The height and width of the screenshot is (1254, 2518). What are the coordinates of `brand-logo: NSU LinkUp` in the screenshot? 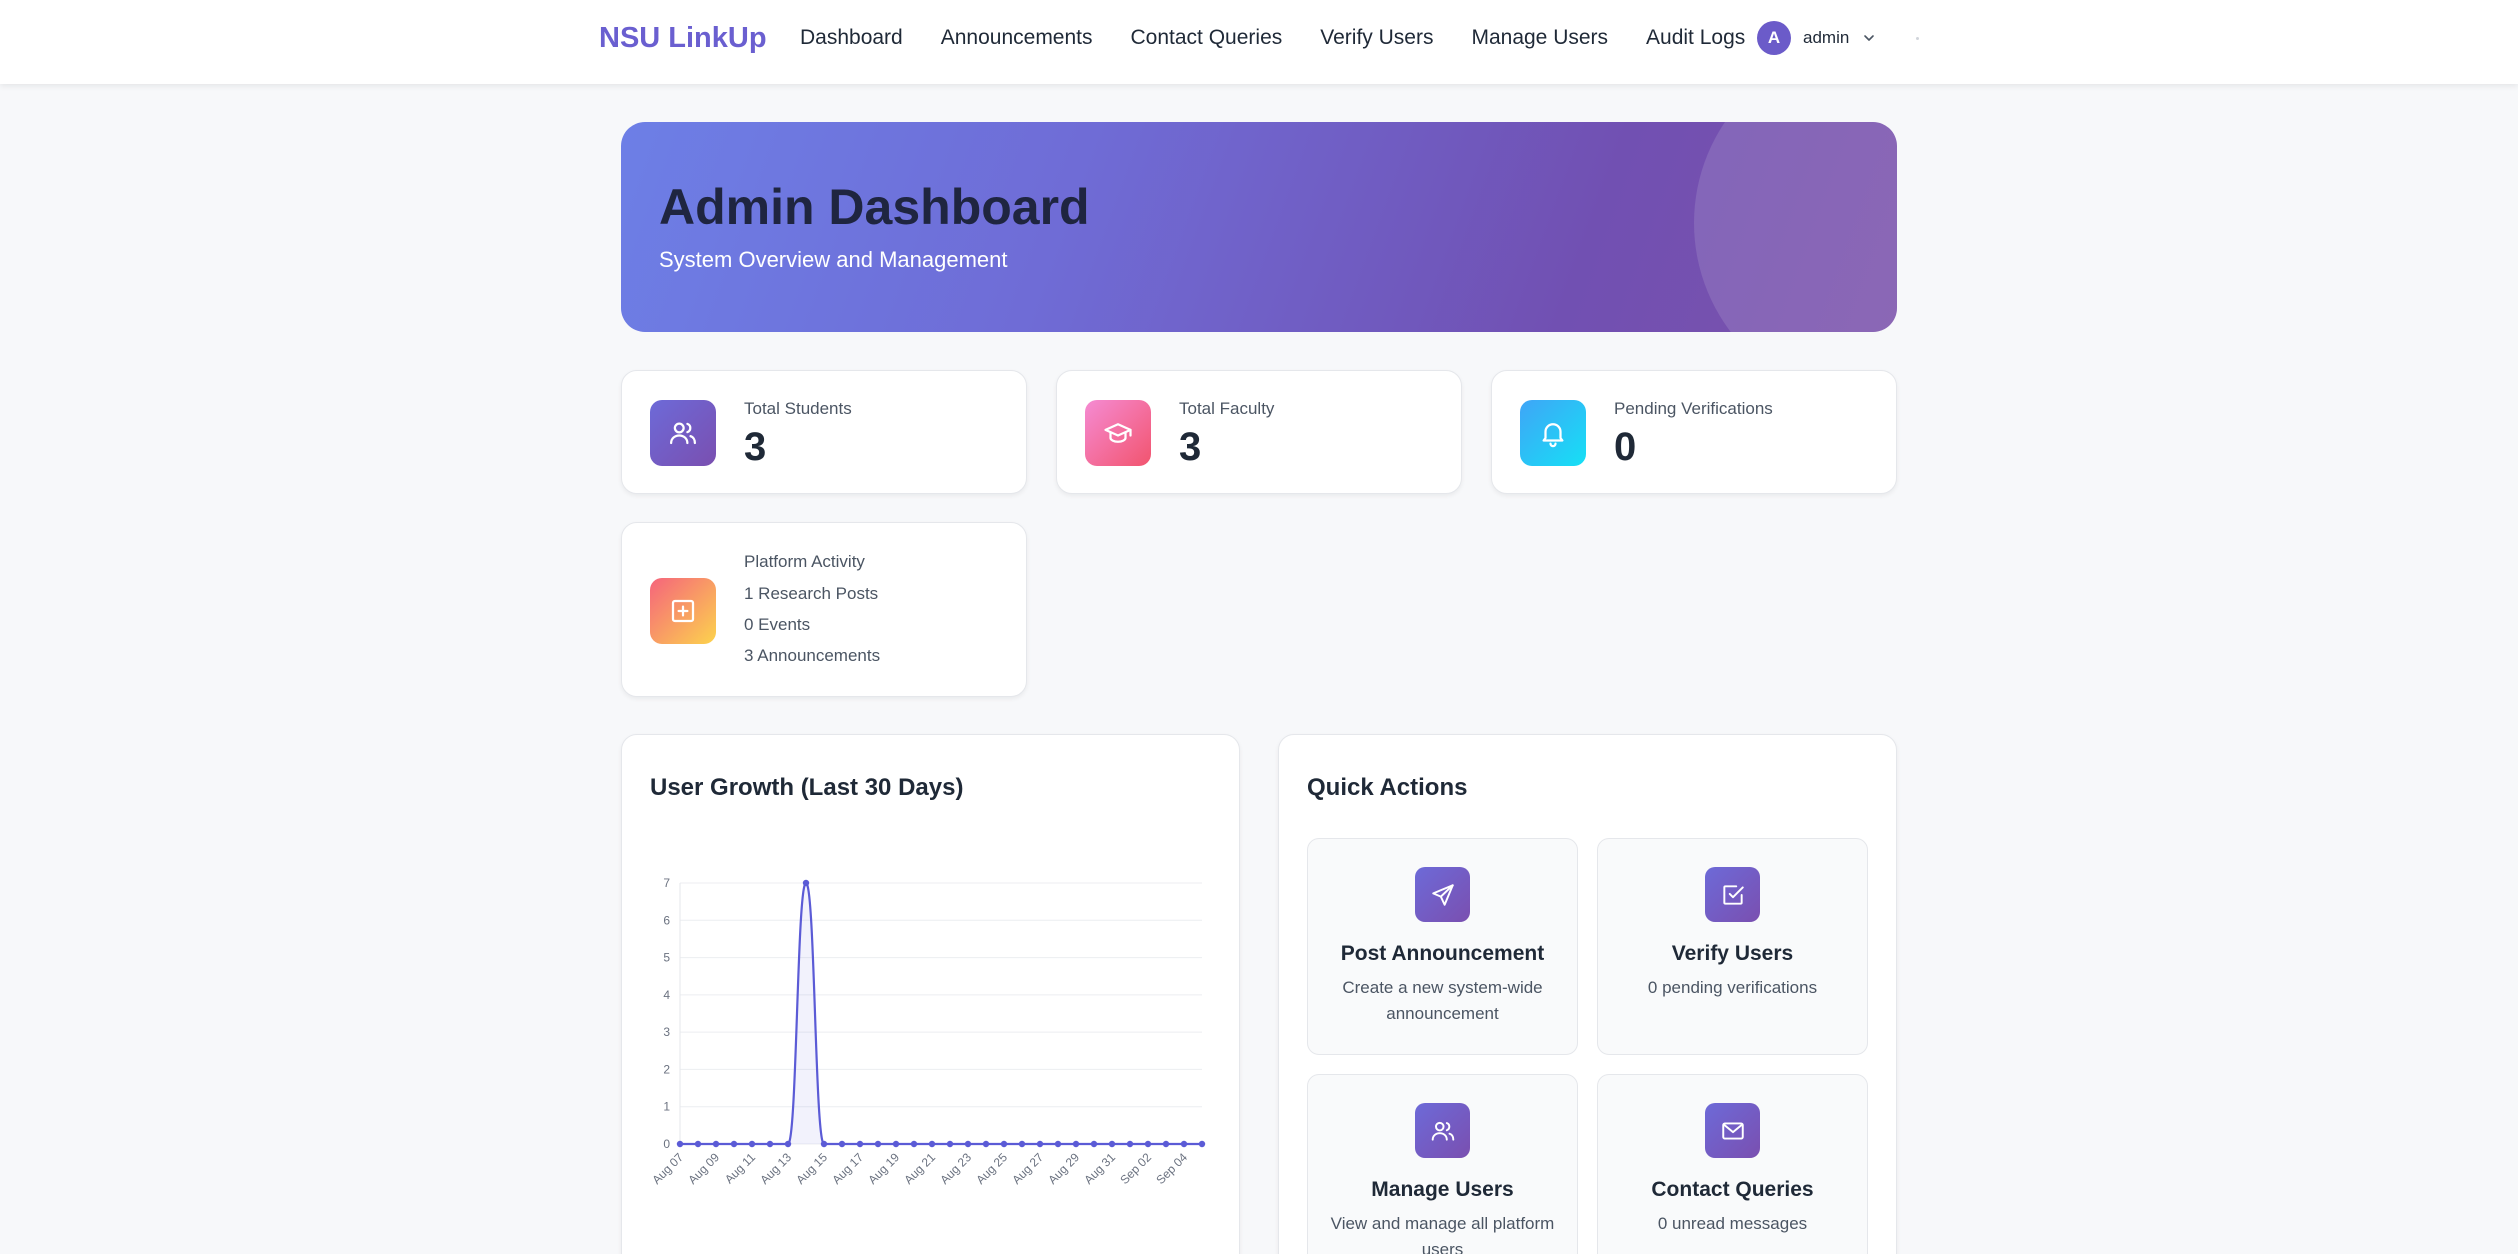 It's located at (683, 38).